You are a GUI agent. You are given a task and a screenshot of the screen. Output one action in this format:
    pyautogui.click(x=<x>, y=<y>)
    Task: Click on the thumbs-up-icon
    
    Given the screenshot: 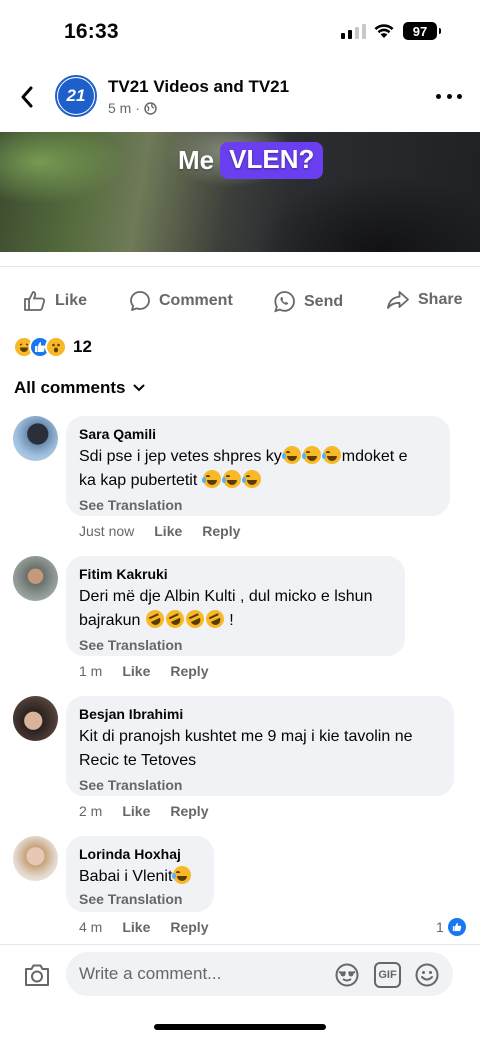 What is the action you would take?
    pyautogui.click(x=35, y=301)
    